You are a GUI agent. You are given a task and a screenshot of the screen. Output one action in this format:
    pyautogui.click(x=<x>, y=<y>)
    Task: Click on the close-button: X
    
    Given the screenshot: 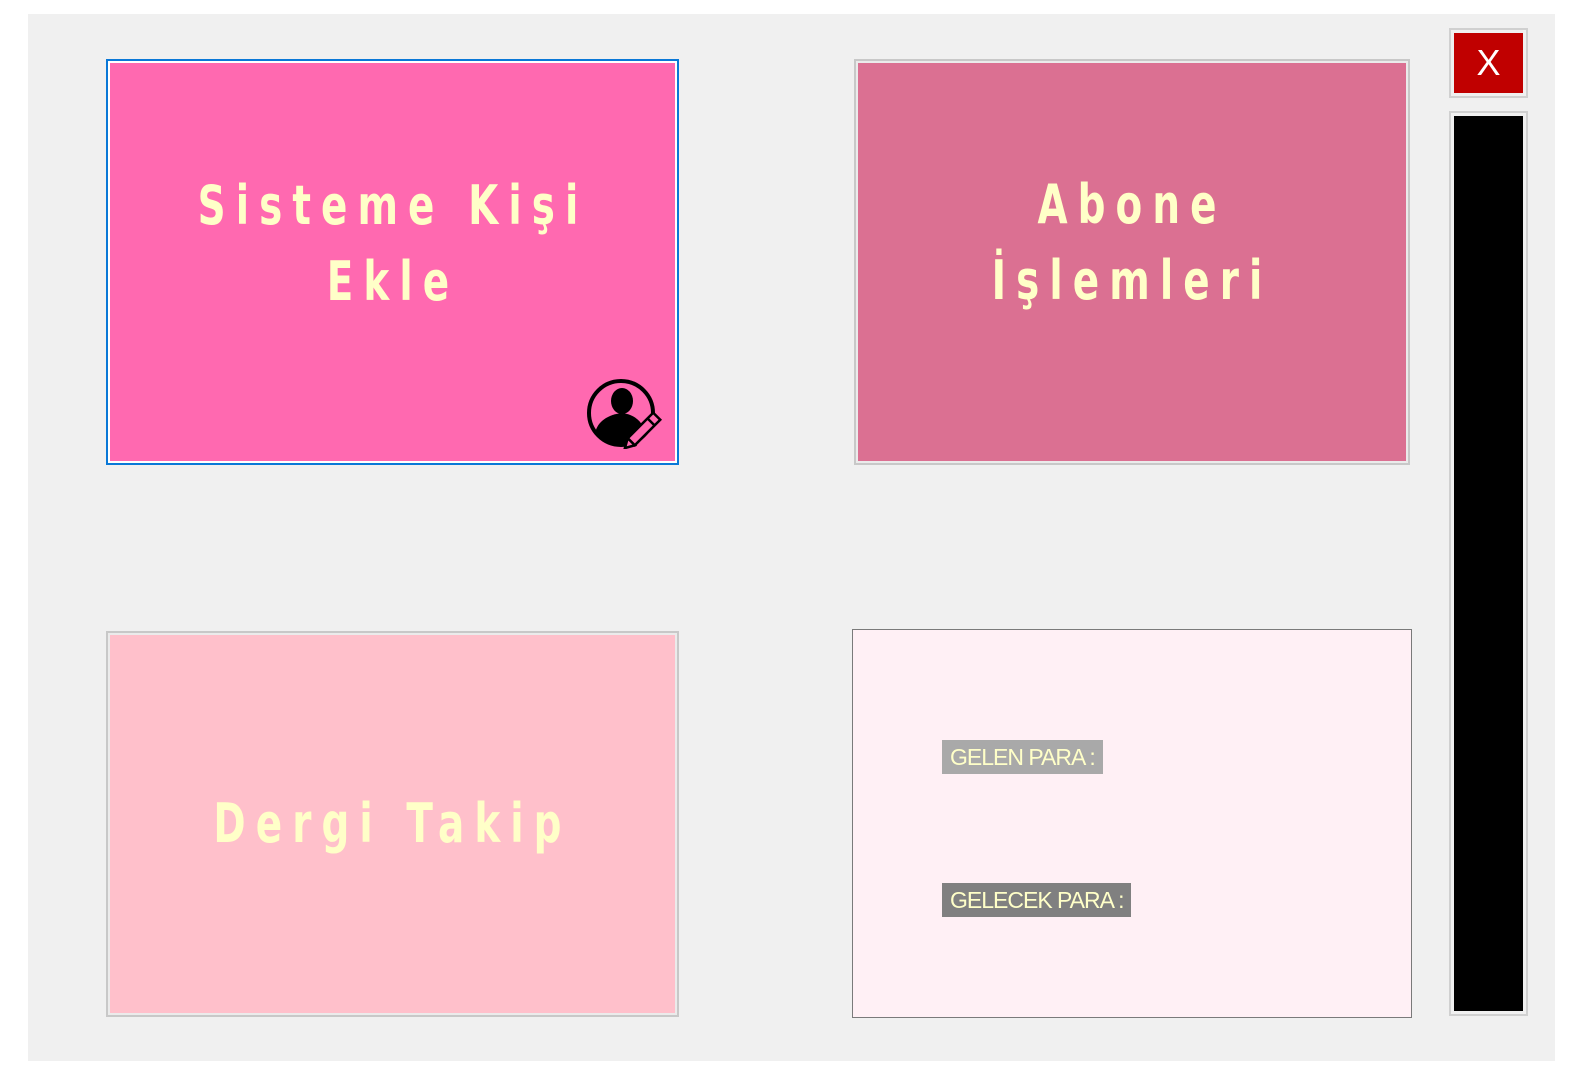 What is the action you would take?
    pyautogui.click(x=1488, y=63)
    